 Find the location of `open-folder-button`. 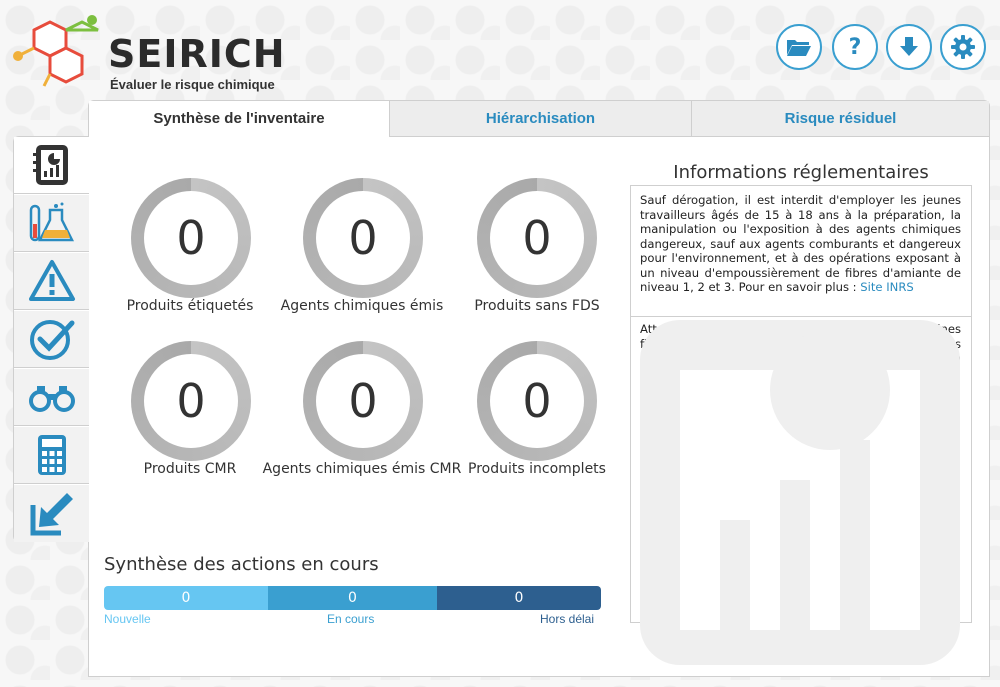

open-folder-button is located at coordinates (799, 47).